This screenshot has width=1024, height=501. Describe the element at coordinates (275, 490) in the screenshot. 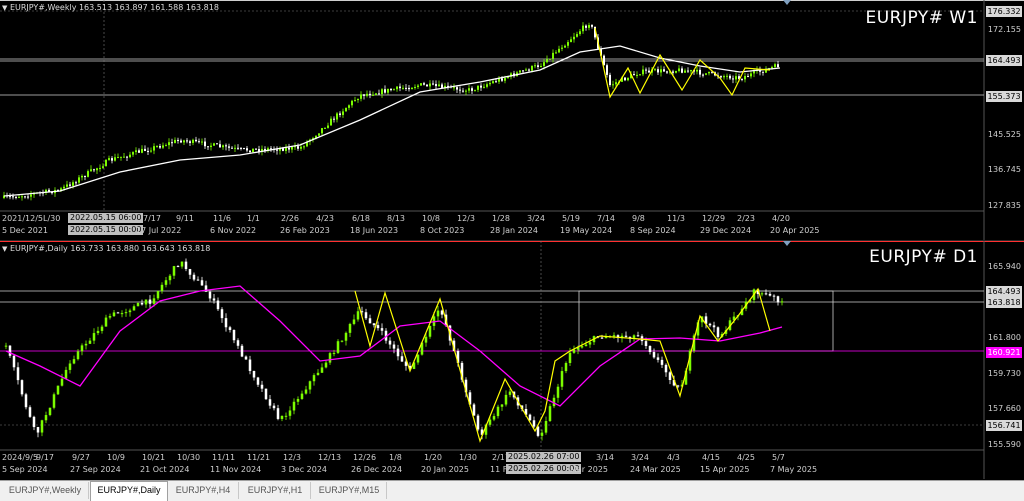

I see `tab-eurjpy-h1: EURJPY#,H1` at that location.